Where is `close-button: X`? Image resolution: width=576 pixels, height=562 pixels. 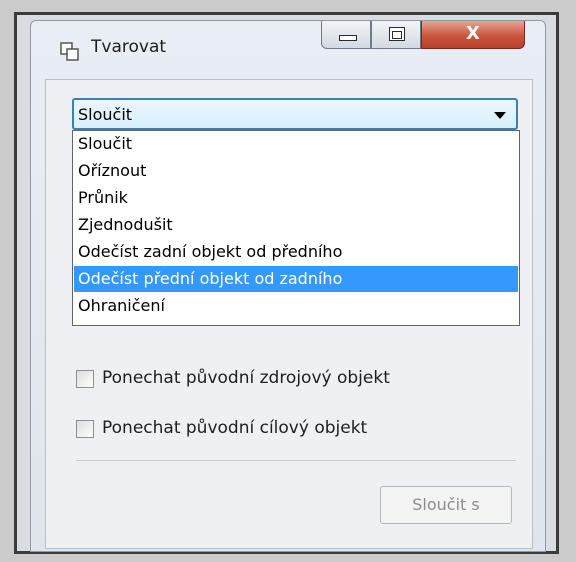 close-button: X is located at coordinates (473, 35).